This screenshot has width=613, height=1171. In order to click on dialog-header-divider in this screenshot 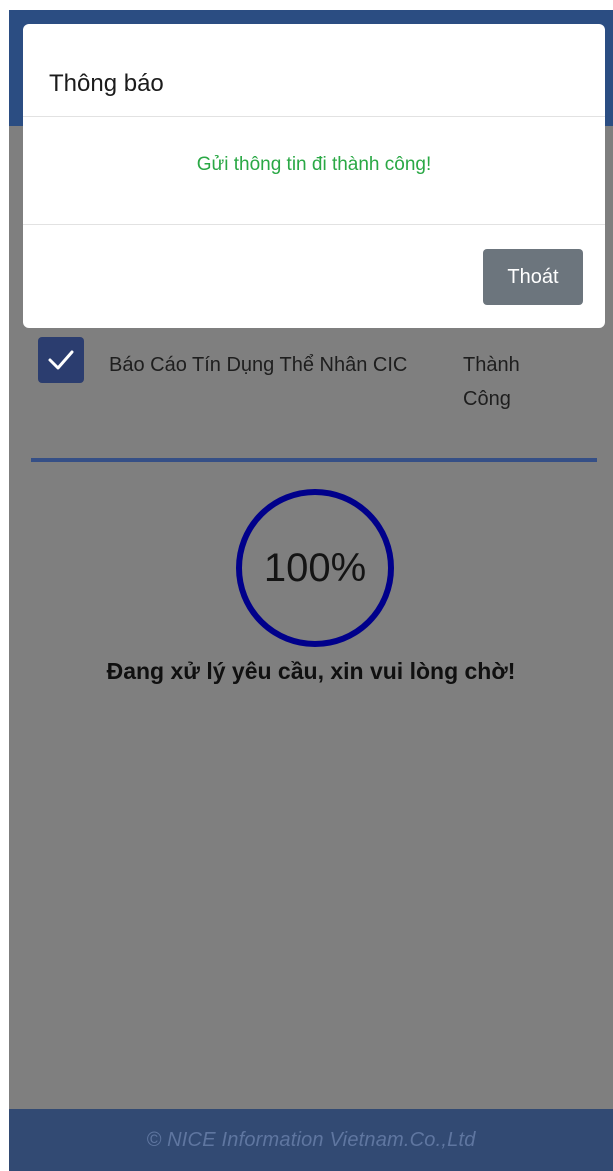, I will do `click(314, 116)`.